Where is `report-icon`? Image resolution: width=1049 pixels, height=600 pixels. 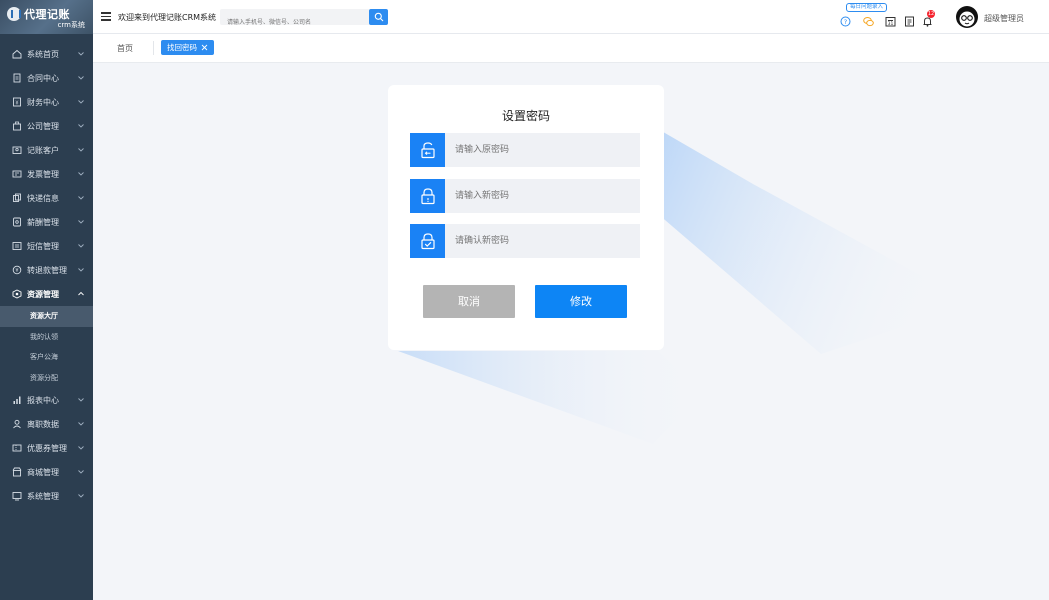 report-icon is located at coordinates (17, 400).